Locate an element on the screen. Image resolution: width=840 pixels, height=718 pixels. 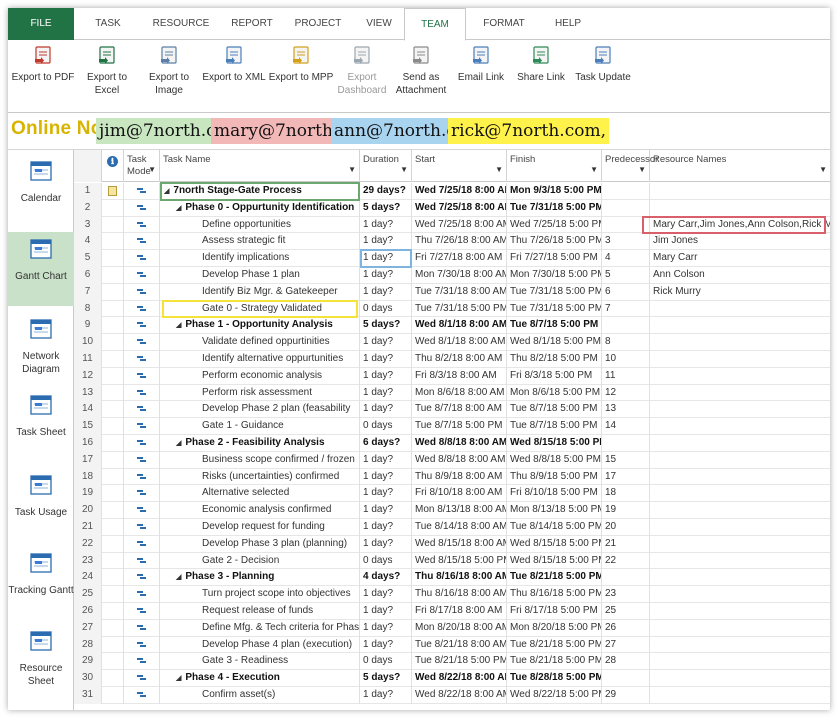
start-cell: Tue 7/31/18 5:00 PM is located at coordinates (459, 309).